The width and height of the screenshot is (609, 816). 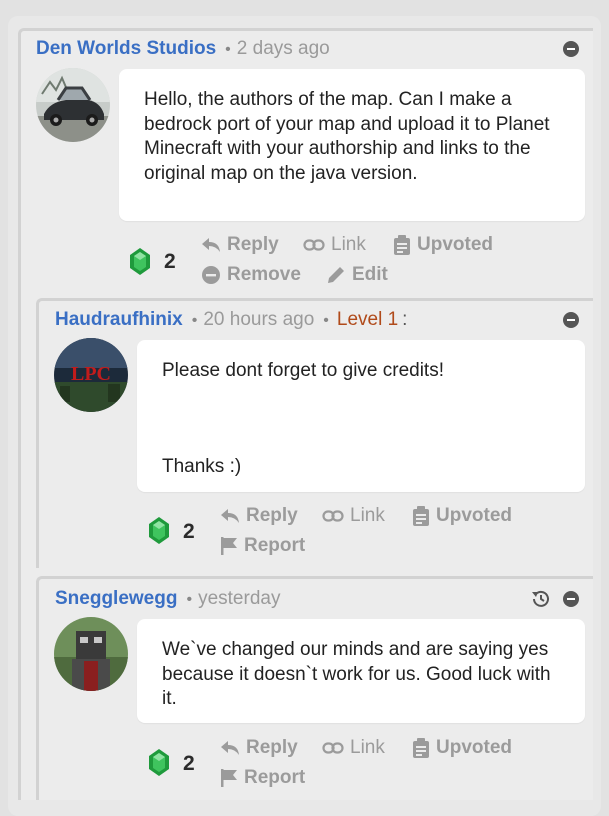 I want to click on level-colon: :, so click(x=405, y=319).